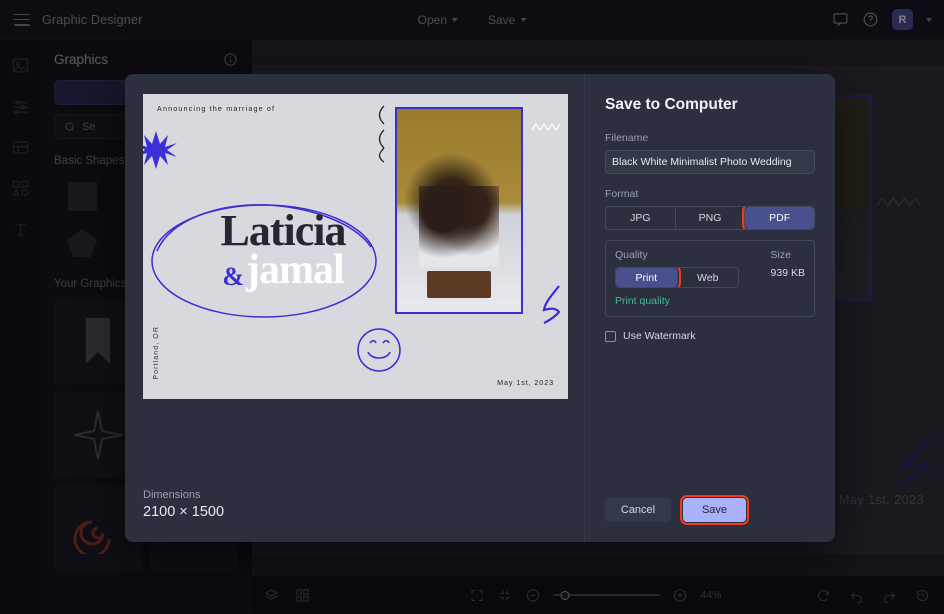 The height and width of the screenshot is (614, 944). Describe the element at coordinates (379, 350) in the screenshot. I see `smiley-icon` at that location.